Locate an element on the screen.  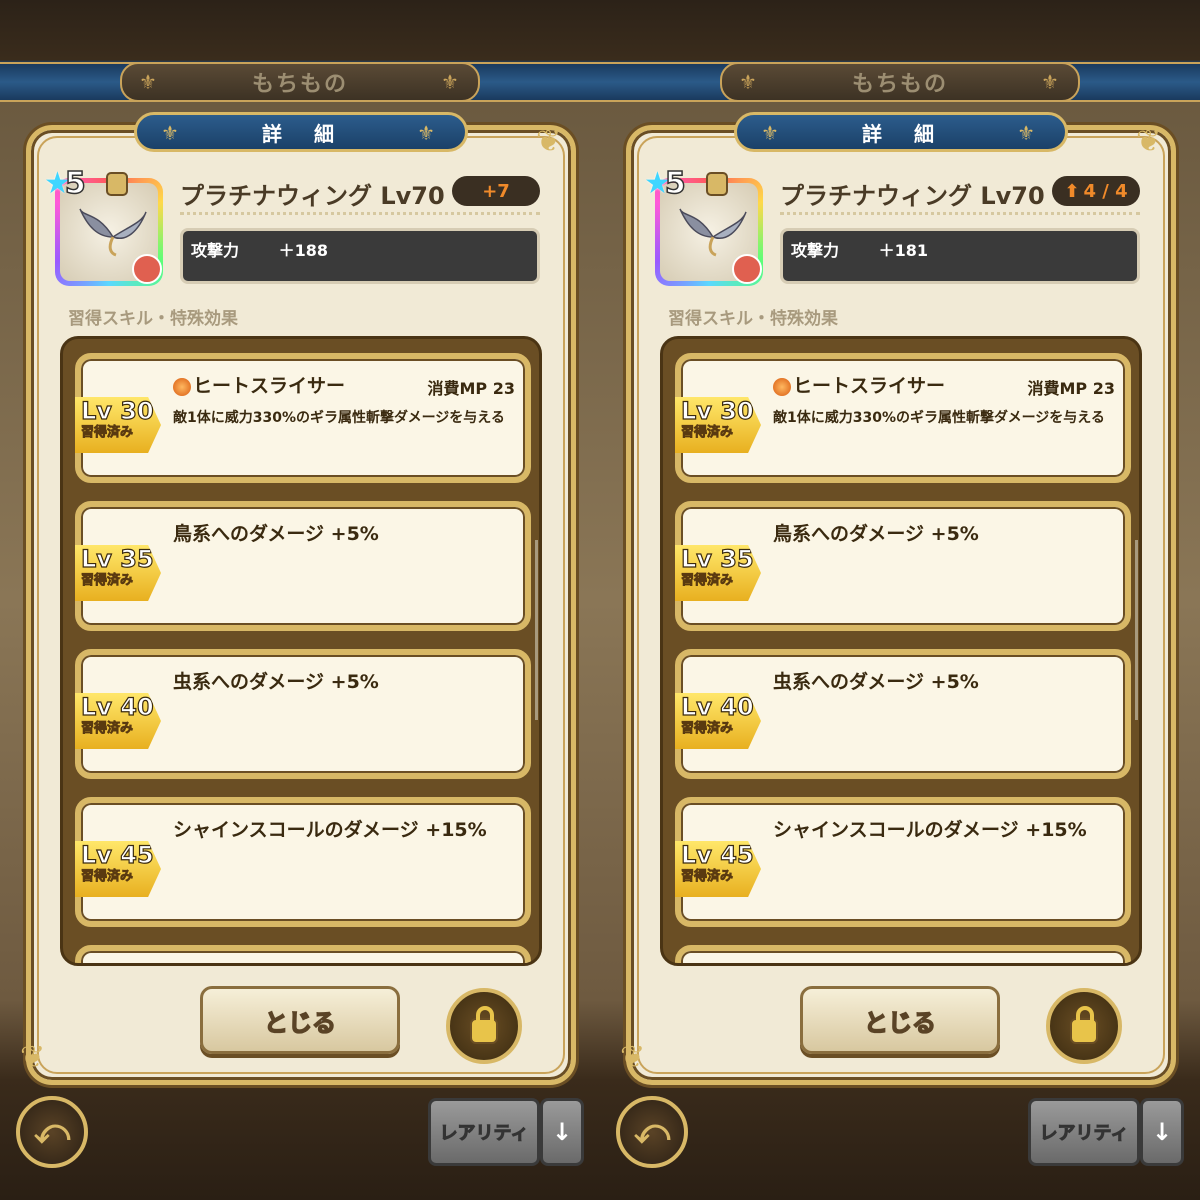
stat-value: ＋188 is located at coordinates (303, 250).